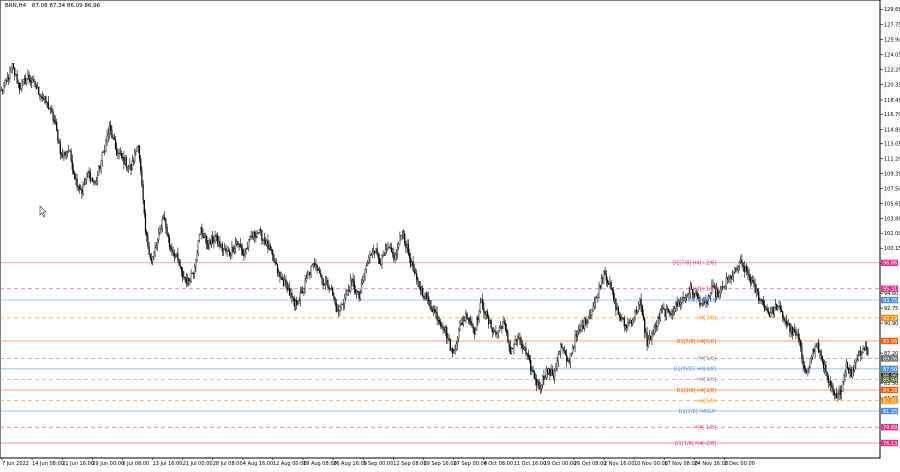 The width and height of the screenshot is (900, 472). What do you see at coordinates (892, 160) in the screenshot?
I see `y-tick-label: 111.20` at bounding box center [892, 160].